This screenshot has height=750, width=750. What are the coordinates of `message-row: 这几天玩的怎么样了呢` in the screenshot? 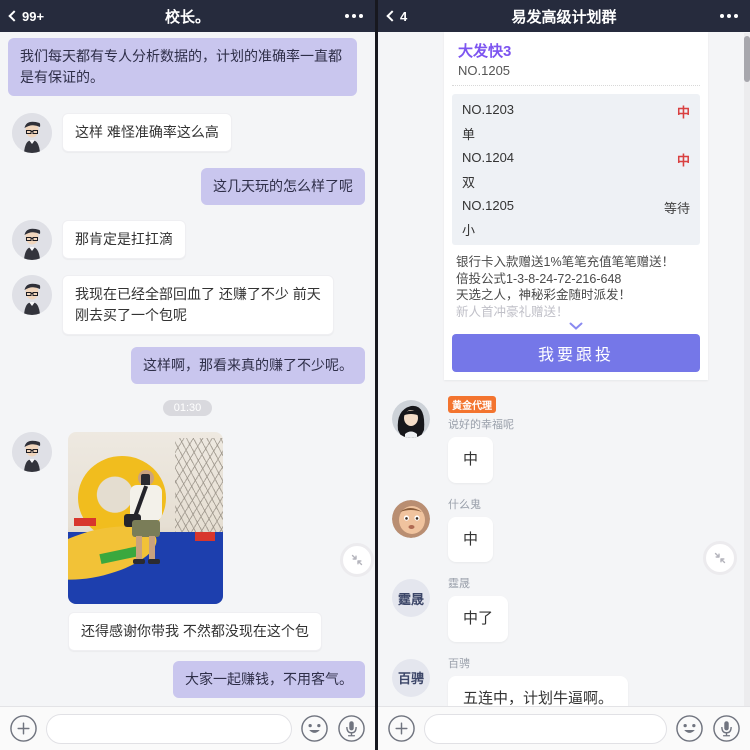 It's located at (187, 186).